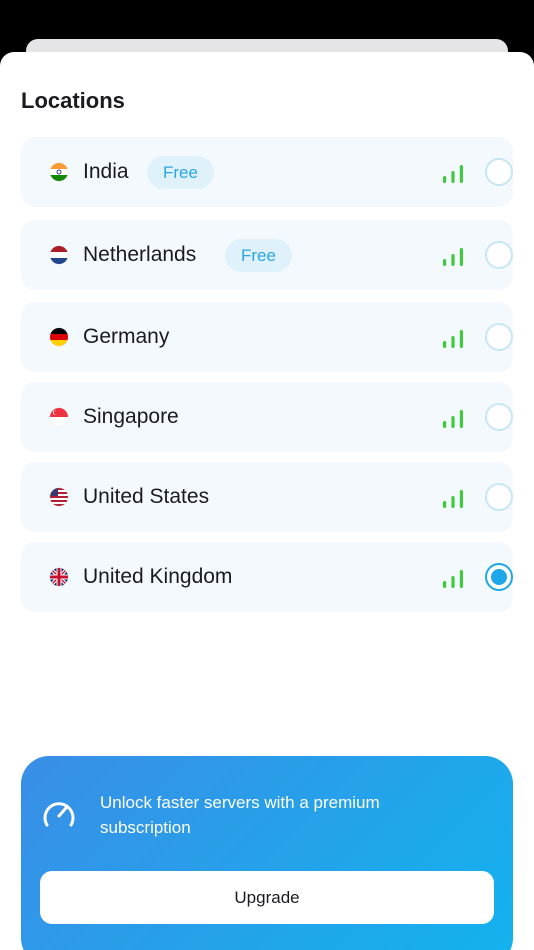 The image size is (534, 950). I want to click on location-name: India, so click(106, 171).